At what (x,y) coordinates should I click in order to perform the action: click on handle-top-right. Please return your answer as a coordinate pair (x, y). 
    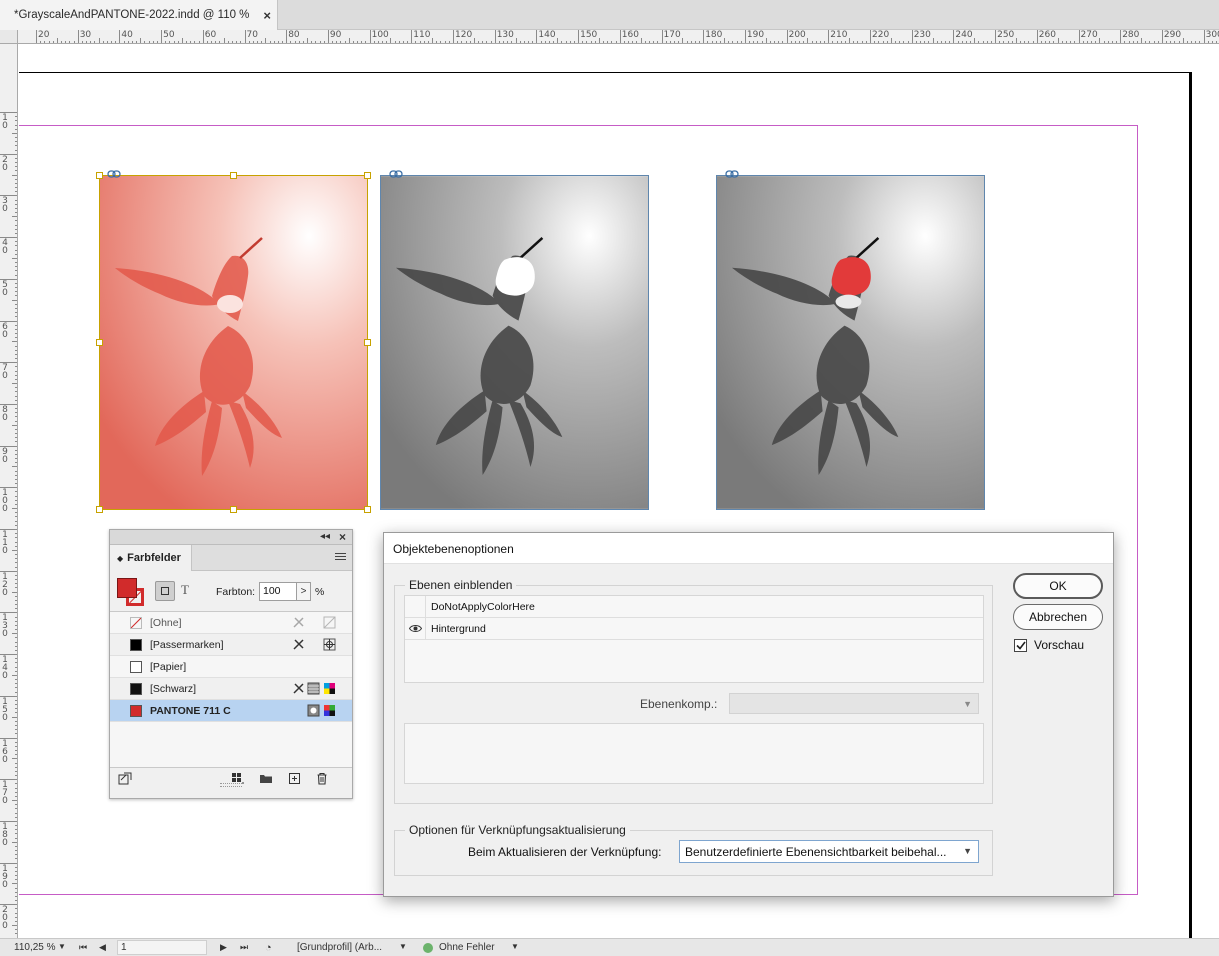
    Looking at the image, I should click on (367, 175).